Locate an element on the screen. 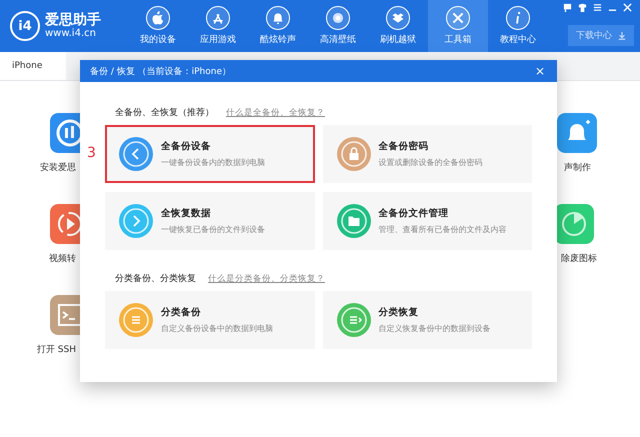 Image resolution: width=640 pixels, height=437 pixels. nav-tab: 我的设备 is located at coordinates (158, 26).